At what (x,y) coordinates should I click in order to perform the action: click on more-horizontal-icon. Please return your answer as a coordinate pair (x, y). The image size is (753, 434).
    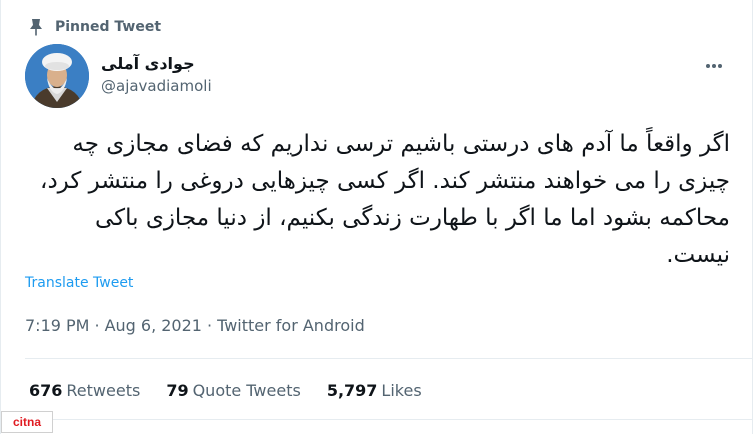
    Looking at the image, I should click on (714, 66).